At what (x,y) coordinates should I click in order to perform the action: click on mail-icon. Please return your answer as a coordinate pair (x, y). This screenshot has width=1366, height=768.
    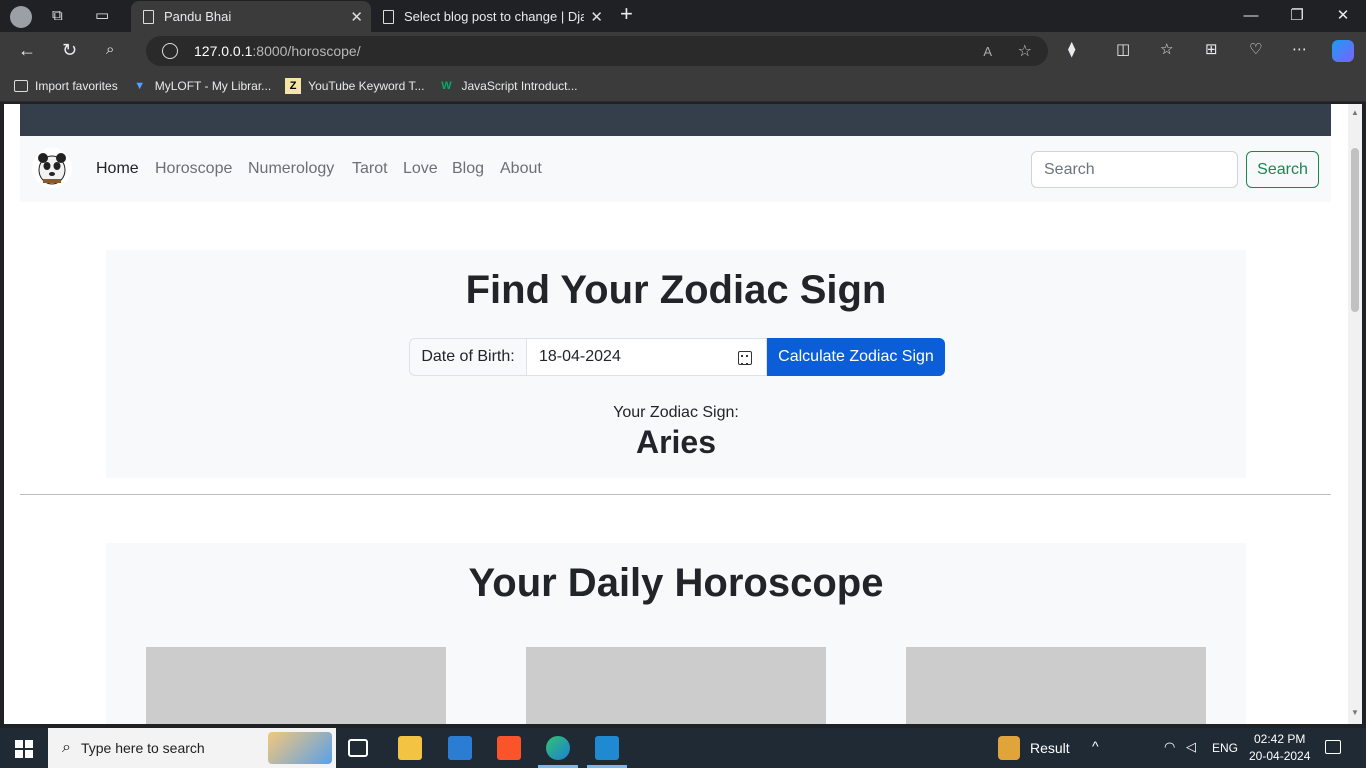
    Looking at the image, I should click on (460, 748).